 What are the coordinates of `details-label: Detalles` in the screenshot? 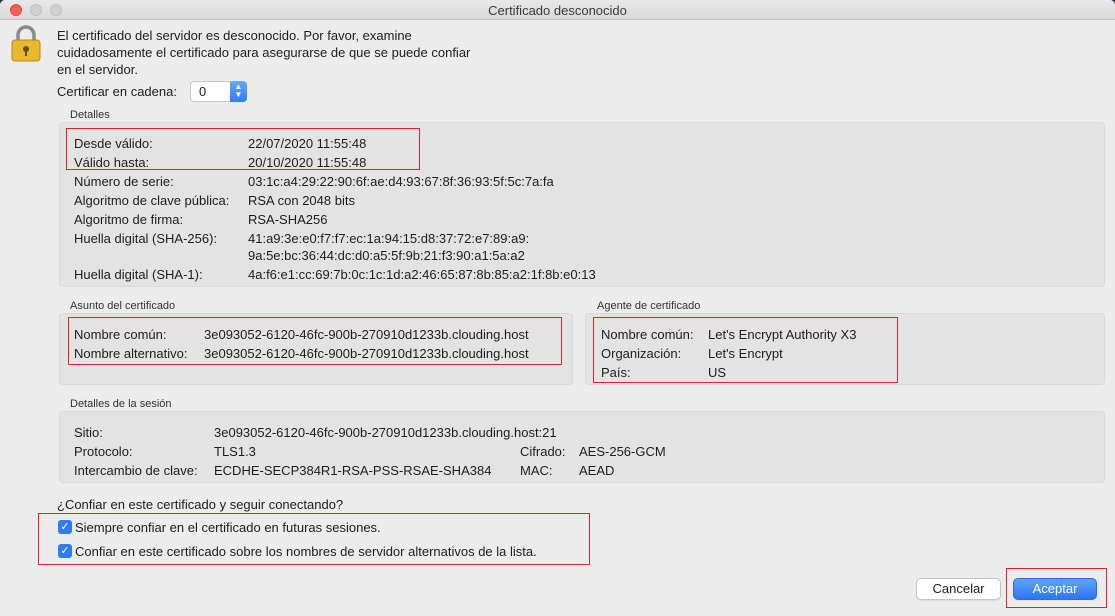 It's located at (90, 115).